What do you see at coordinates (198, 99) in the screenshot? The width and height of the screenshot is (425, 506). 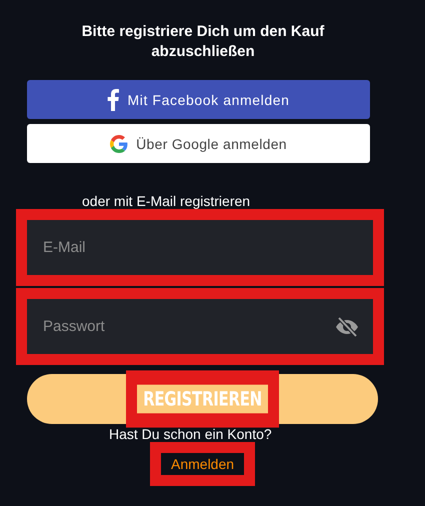 I see `facebook-login-button: Mit Facebook anmelden` at bounding box center [198, 99].